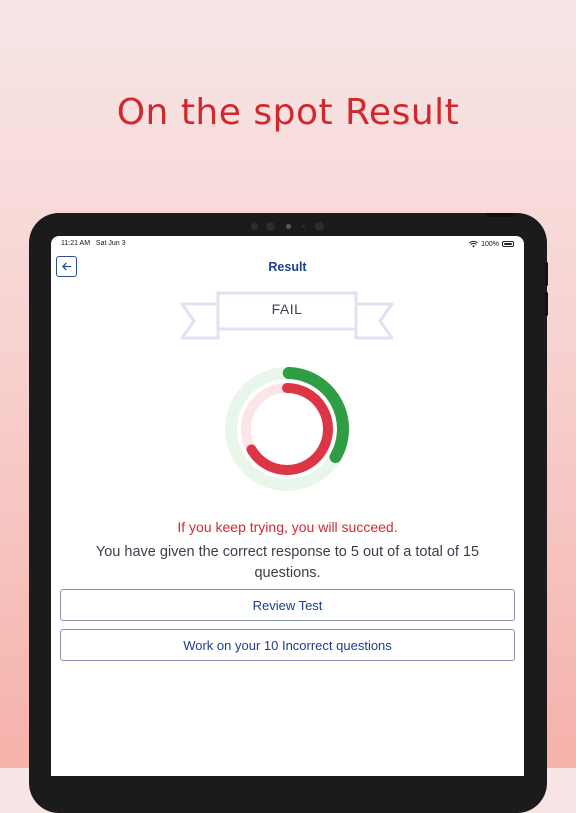  What do you see at coordinates (474, 243) in the screenshot?
I see `wifi-icon` at bounding box center [474, 243].